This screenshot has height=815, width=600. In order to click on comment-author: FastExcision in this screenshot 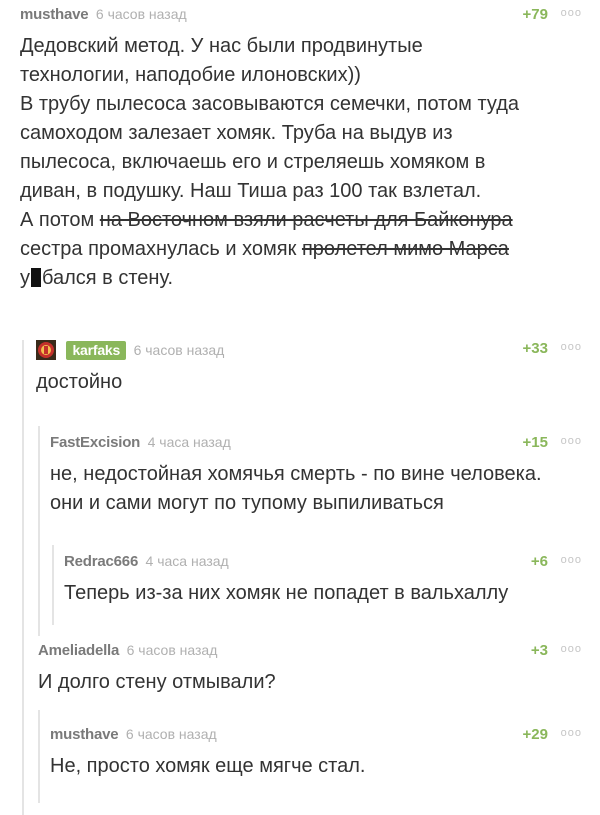, I will do `click(95, 442)`.